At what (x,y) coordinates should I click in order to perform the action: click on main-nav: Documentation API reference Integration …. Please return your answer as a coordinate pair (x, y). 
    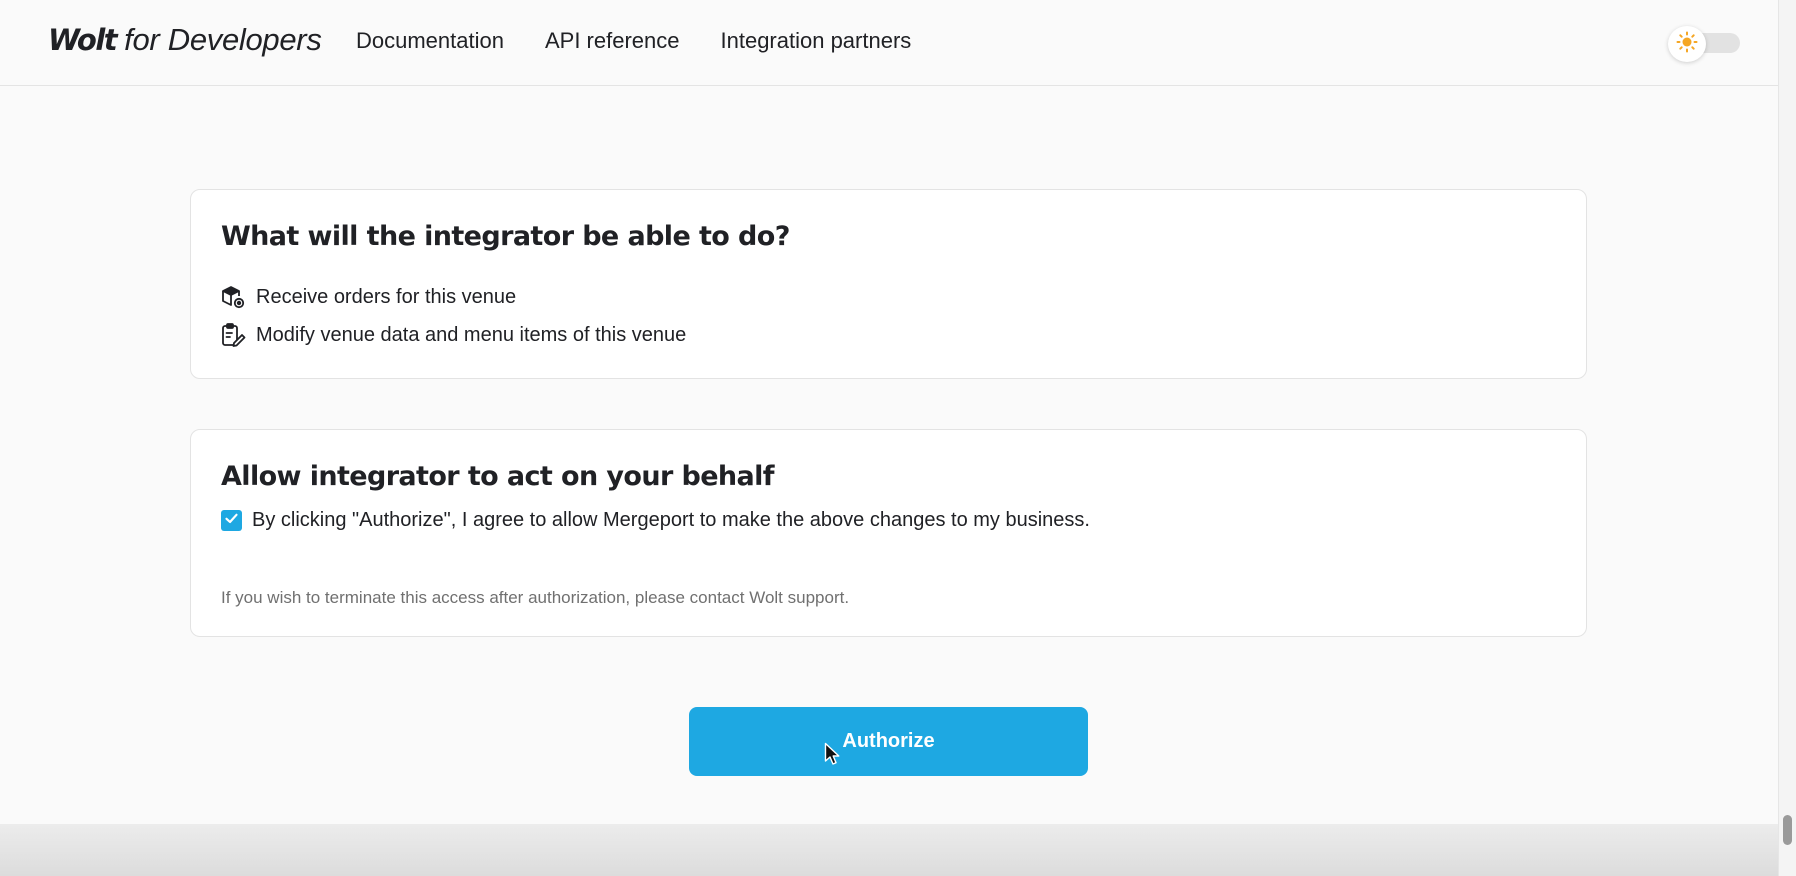
    Looking at the image, I should click on (633, 41).